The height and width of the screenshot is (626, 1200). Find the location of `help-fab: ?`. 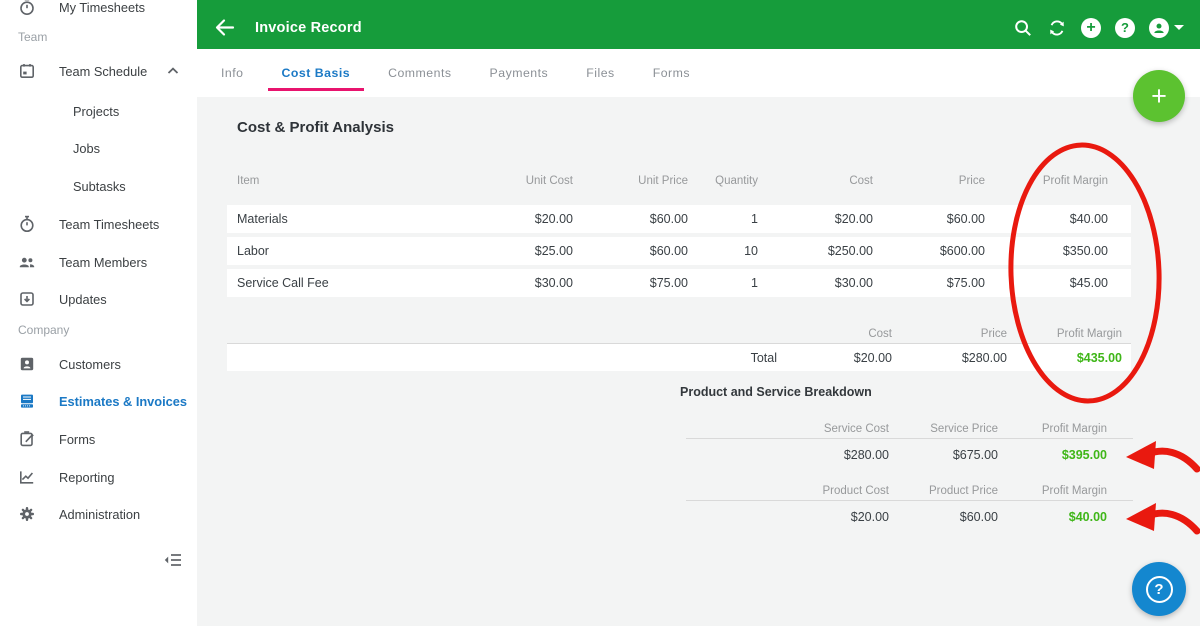

help-fab: ? is located at coordinates (1159, 589).